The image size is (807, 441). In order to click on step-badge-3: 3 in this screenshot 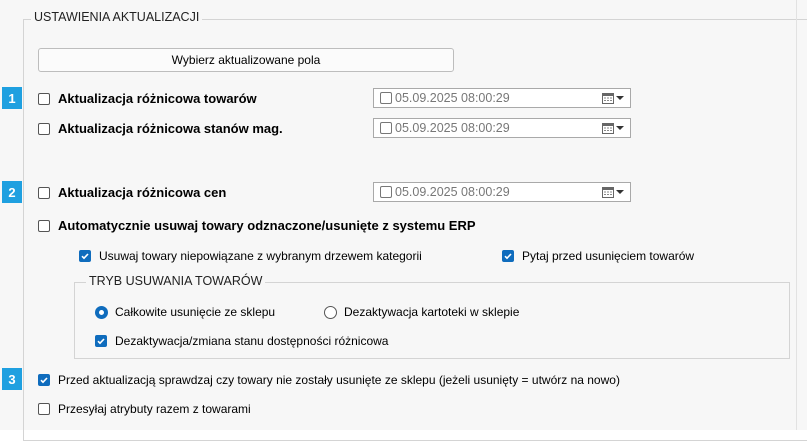, I will do `click(12, 379)`.